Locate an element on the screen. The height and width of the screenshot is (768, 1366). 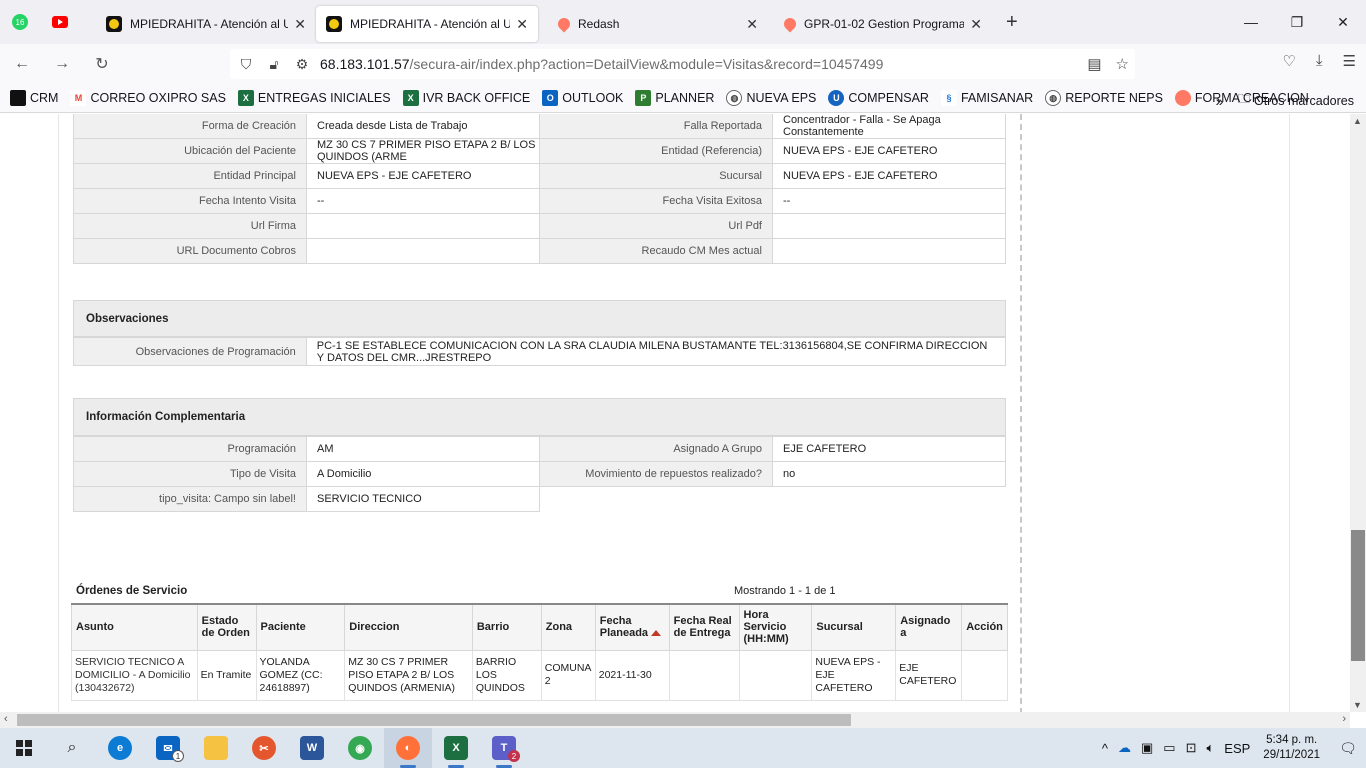
meet-now-icon: ▣ is located at coordinates (1147, 748).